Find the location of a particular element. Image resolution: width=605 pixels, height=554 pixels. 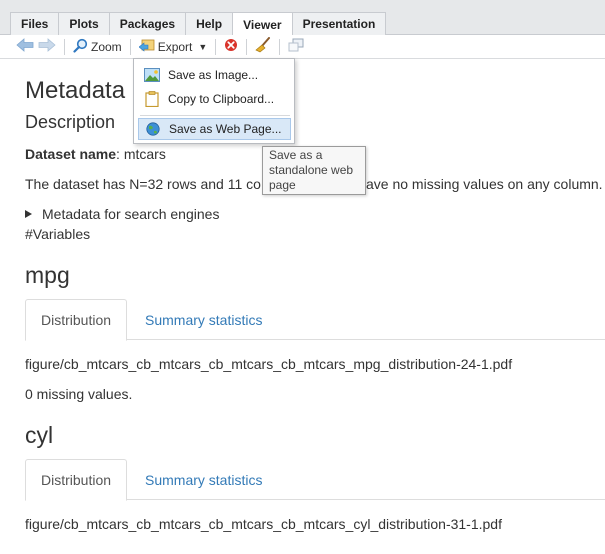

remove-icon is located at coordinates (231, 46).